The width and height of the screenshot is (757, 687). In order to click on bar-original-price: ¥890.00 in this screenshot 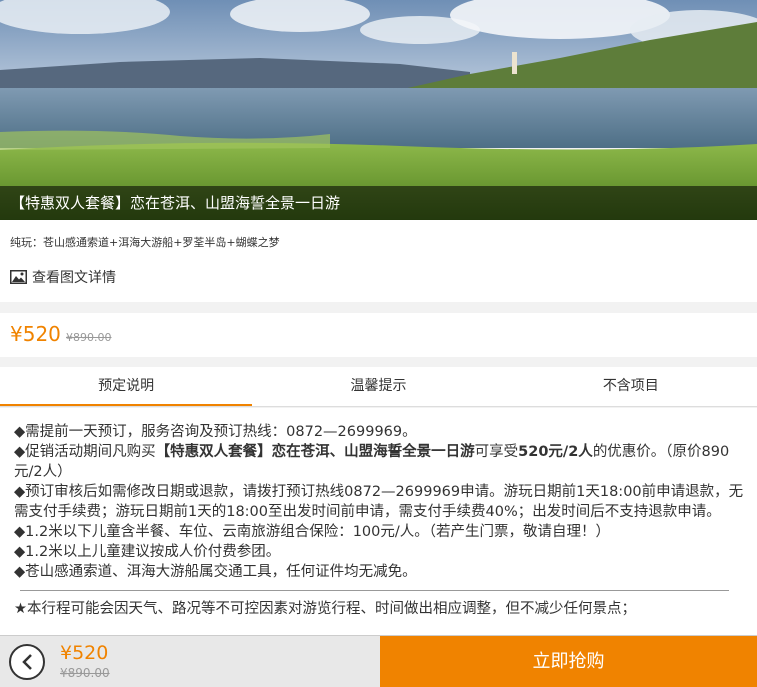, I will do `click(85, 673)`.